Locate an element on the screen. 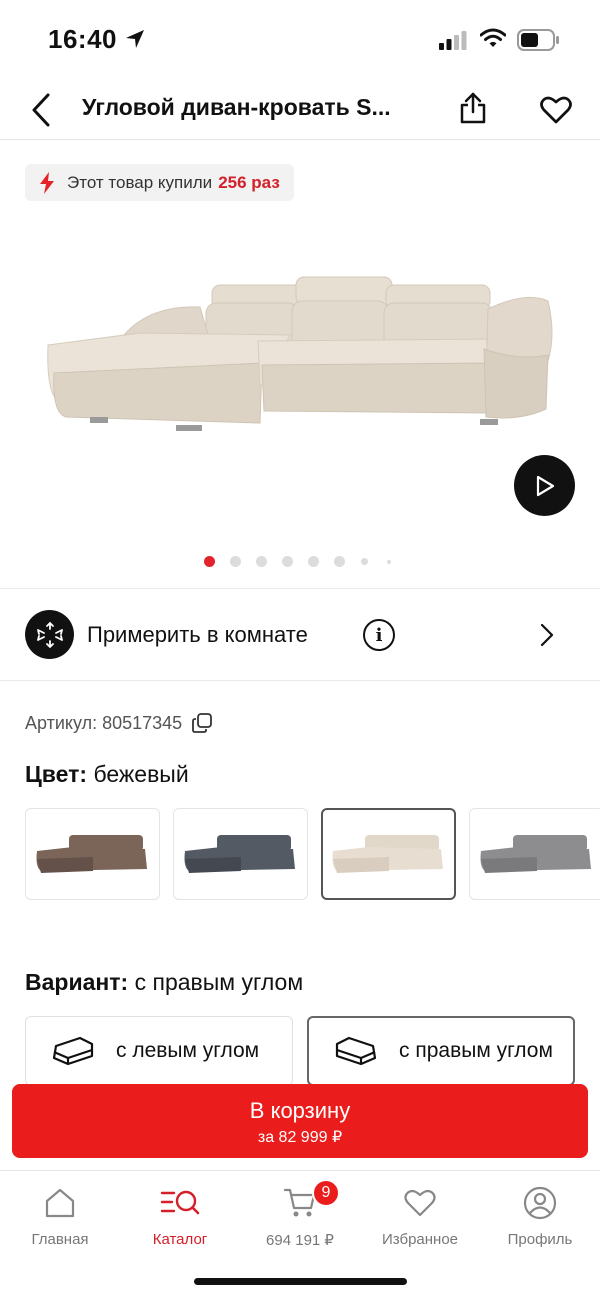  article-number: Артикул: 80517345 is located at coordinates (119, 723).